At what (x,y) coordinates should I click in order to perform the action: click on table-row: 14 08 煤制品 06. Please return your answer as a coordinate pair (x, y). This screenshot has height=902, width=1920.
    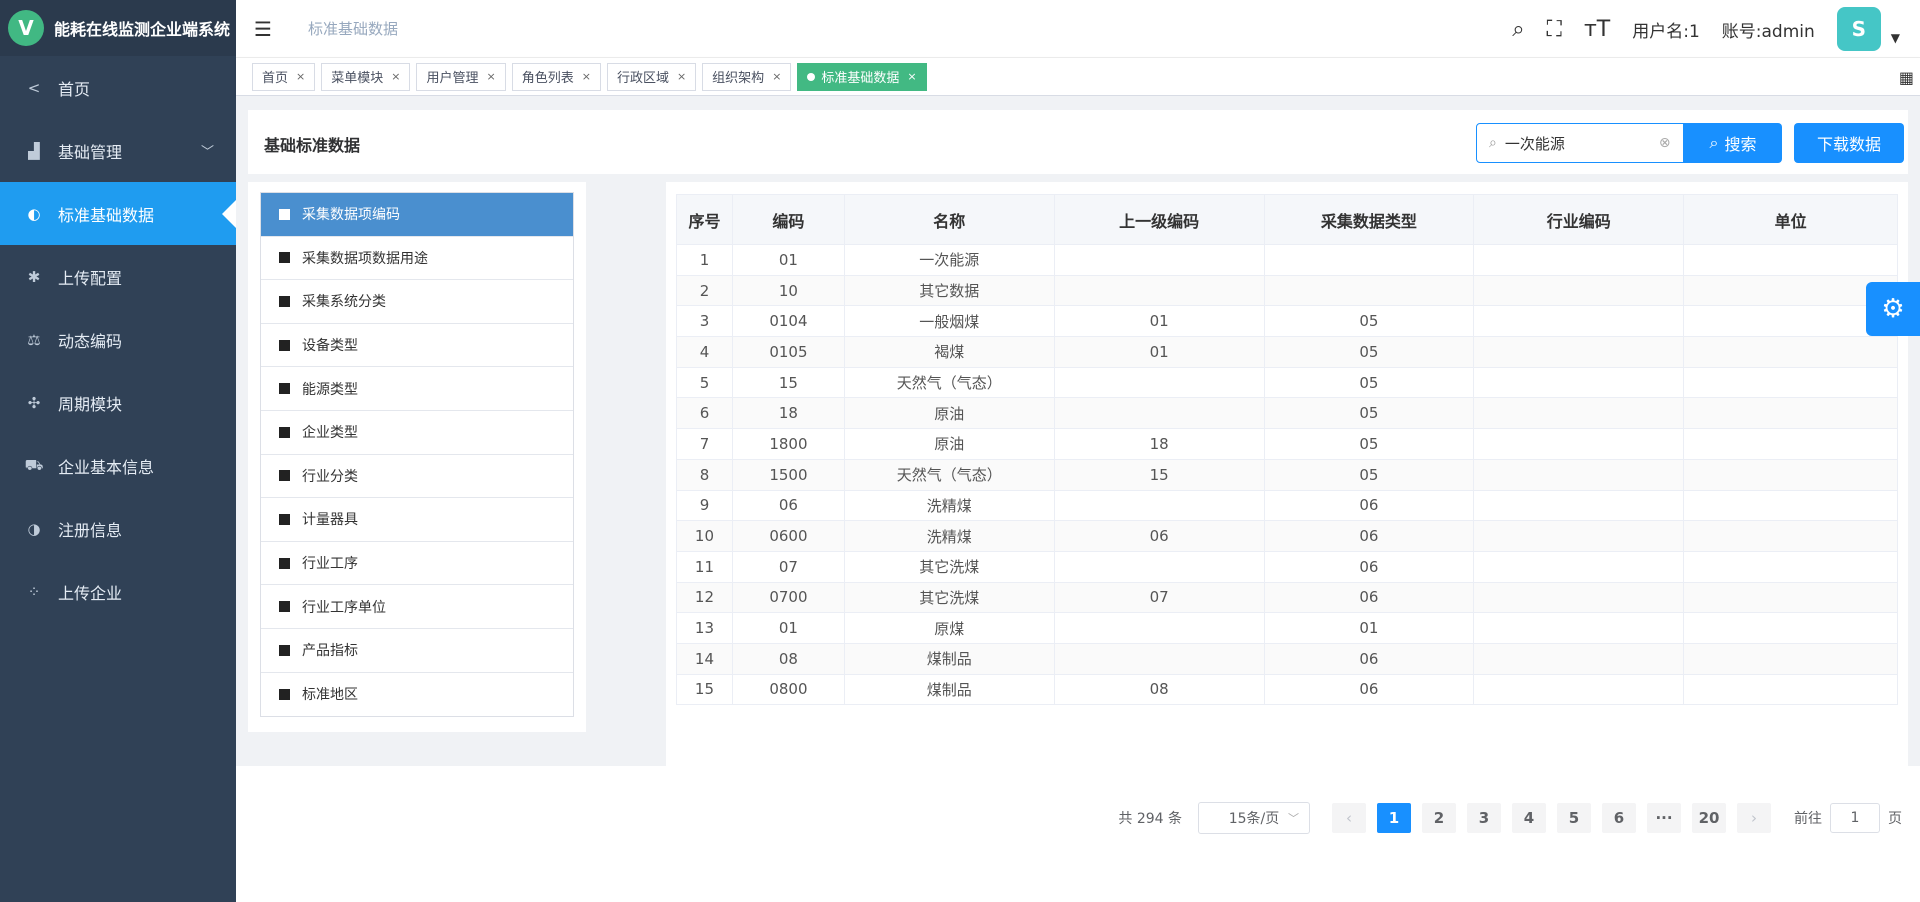
    Looking at the image, I should click on (1287, 658).